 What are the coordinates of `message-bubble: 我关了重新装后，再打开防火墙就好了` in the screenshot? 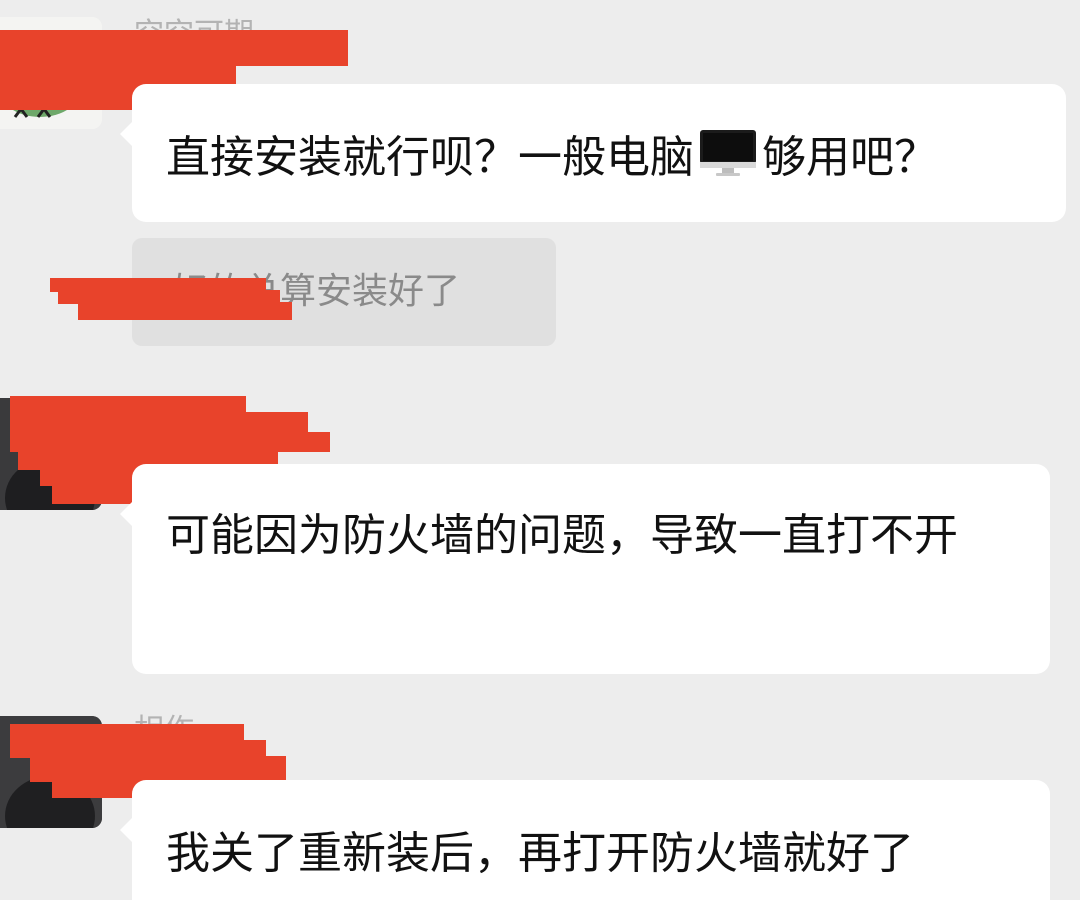 It's located at (585, 840).